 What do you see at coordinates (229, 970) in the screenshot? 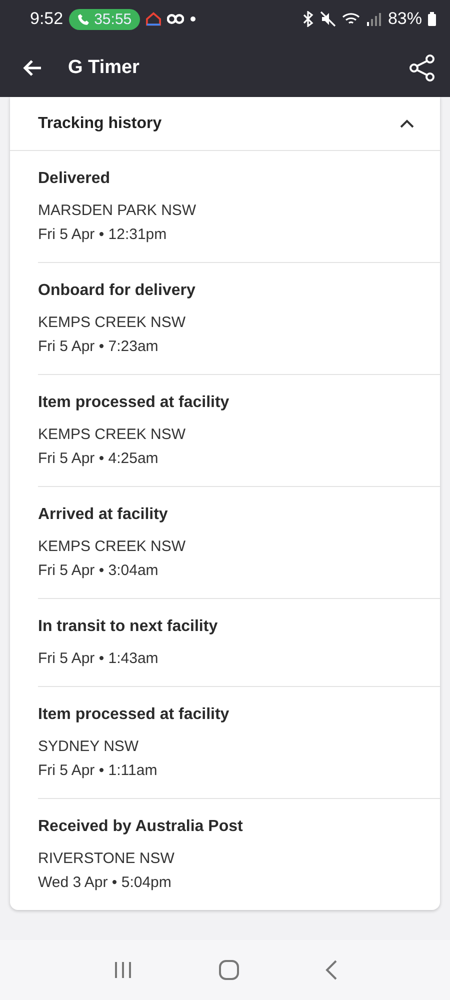
I see `home-button-icon` at bounding box center [229, 970].